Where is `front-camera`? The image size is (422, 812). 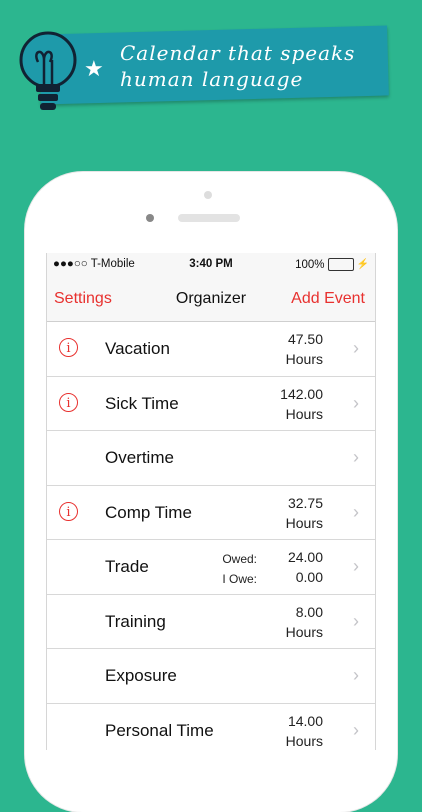
front-camera is located at coordinates (150, 218).